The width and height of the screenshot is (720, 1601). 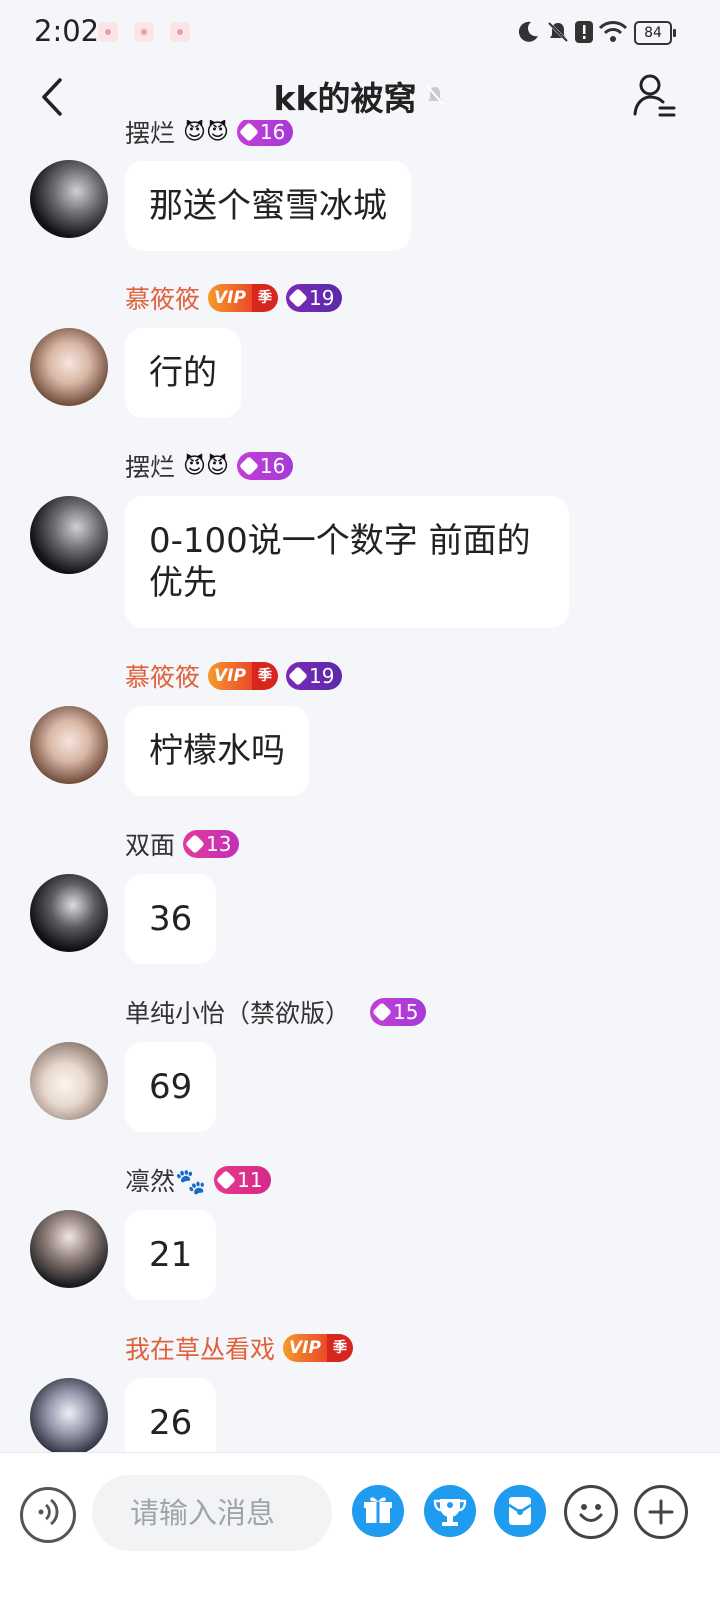 I want to click on message-bubble: 21, so click(x=171, y=1255).